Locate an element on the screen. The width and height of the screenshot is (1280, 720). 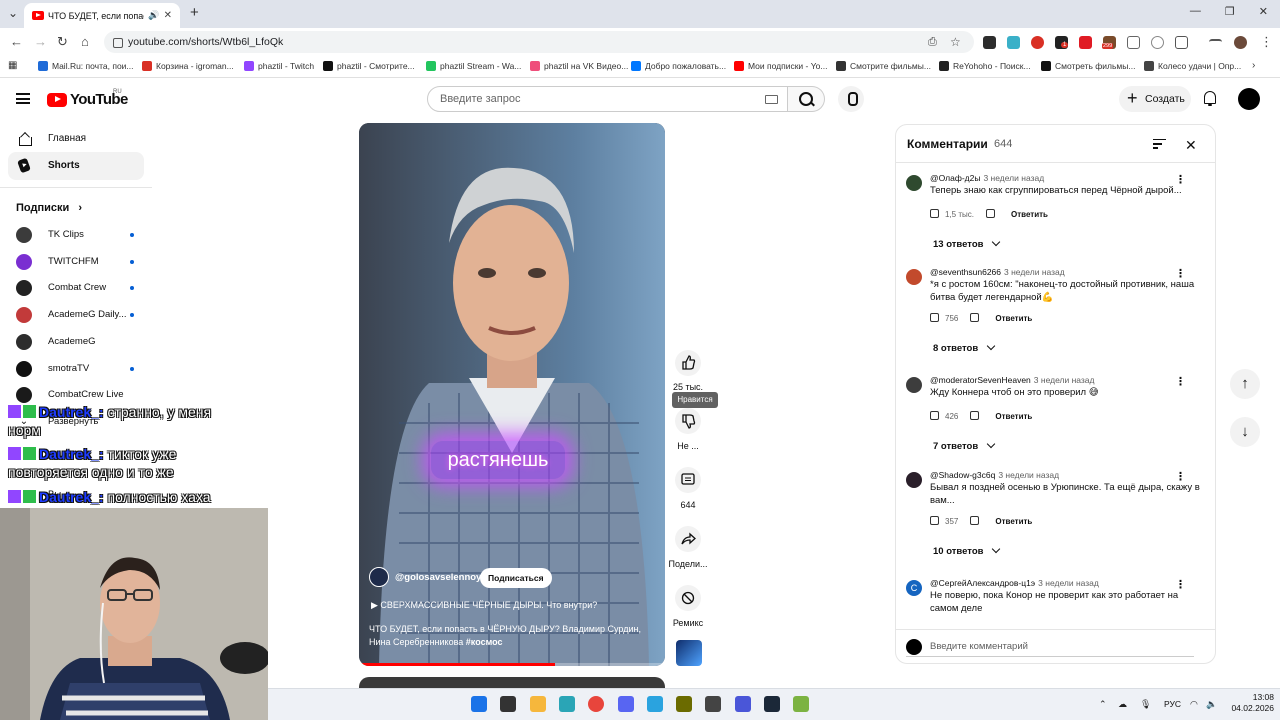
back-arrow-icon: ← is located at coordinates (16, 41).